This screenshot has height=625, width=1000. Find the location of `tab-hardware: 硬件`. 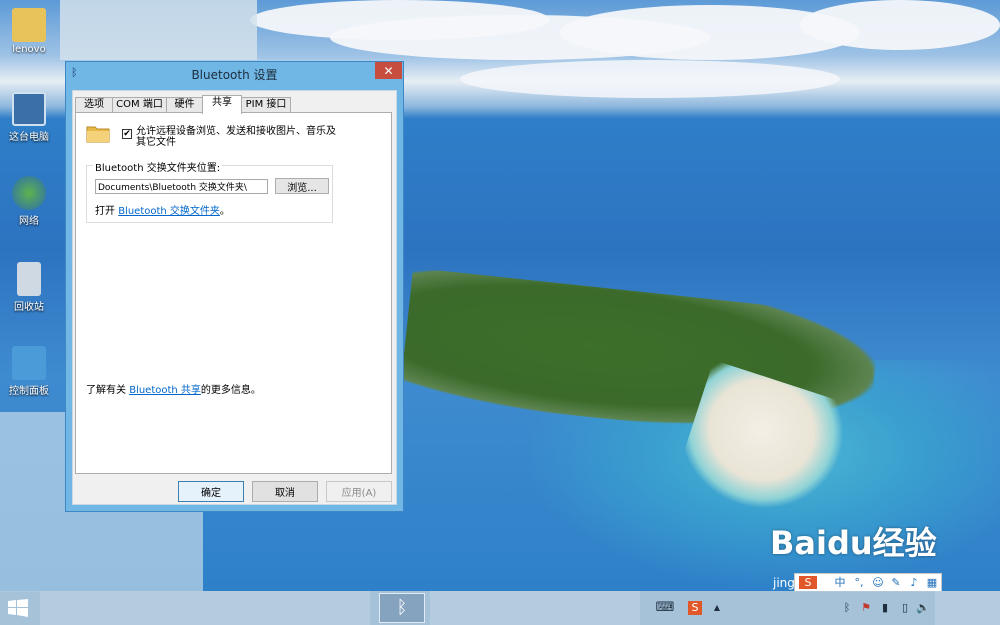

tab-hardware: 硬件 is located at coordinates (184, 105).